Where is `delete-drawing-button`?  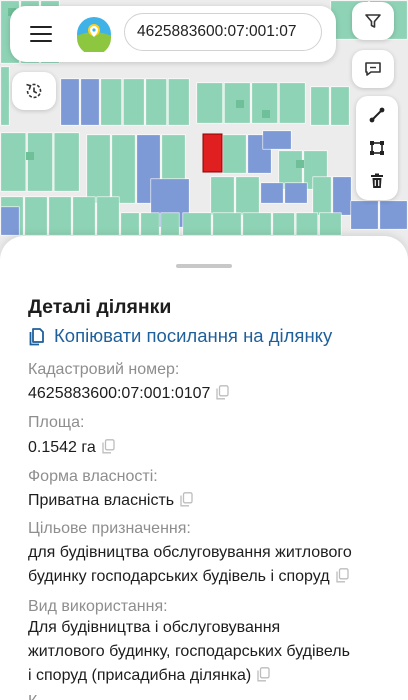 delete-drawing-button is located at coordinates (377, 181).